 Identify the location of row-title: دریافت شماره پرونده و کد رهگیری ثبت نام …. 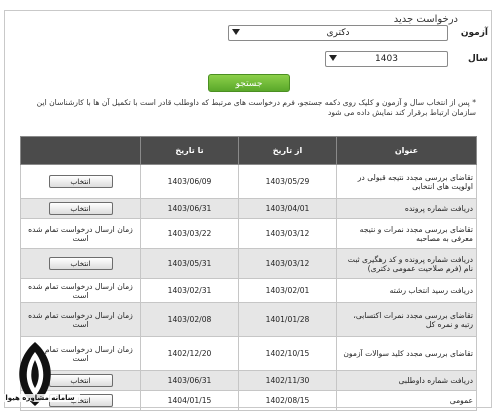
(406, 263).